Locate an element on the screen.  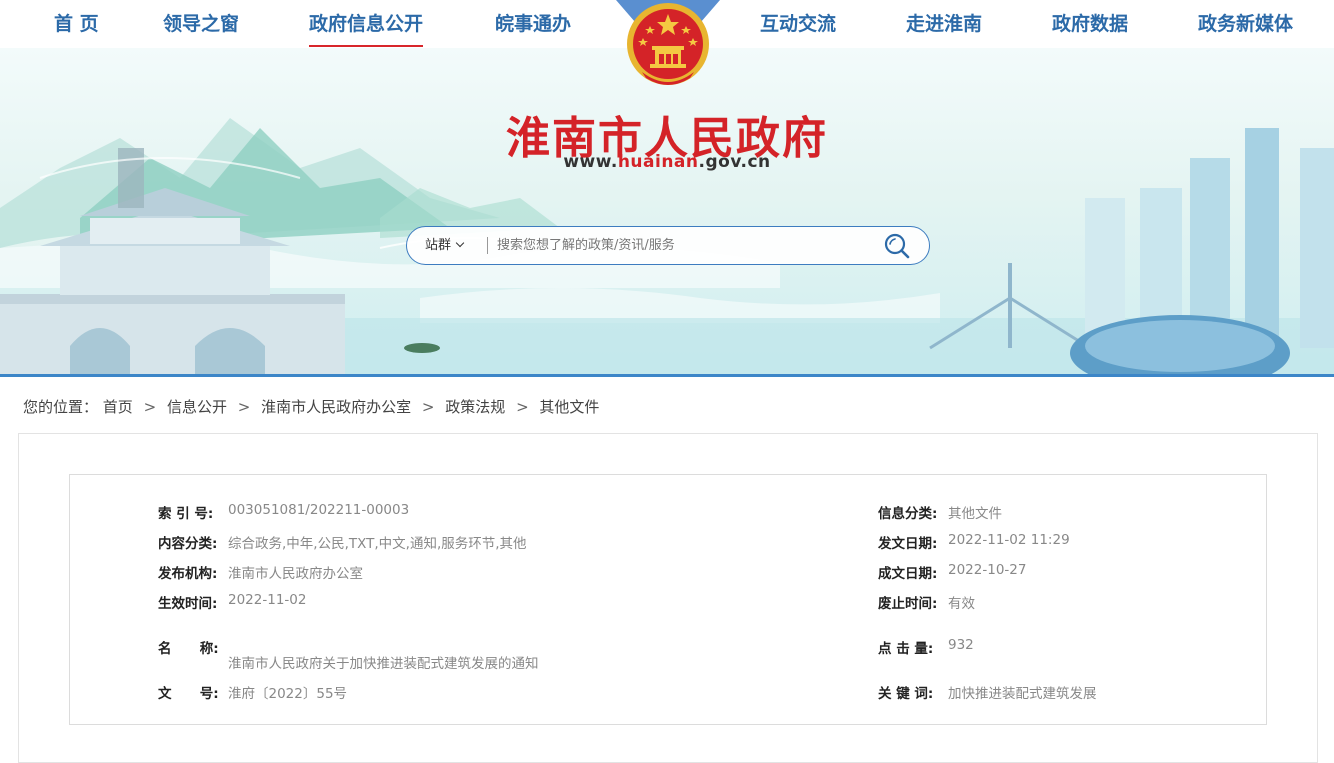
meta-label: 点 击 量: is located at coordinates (906, 649).